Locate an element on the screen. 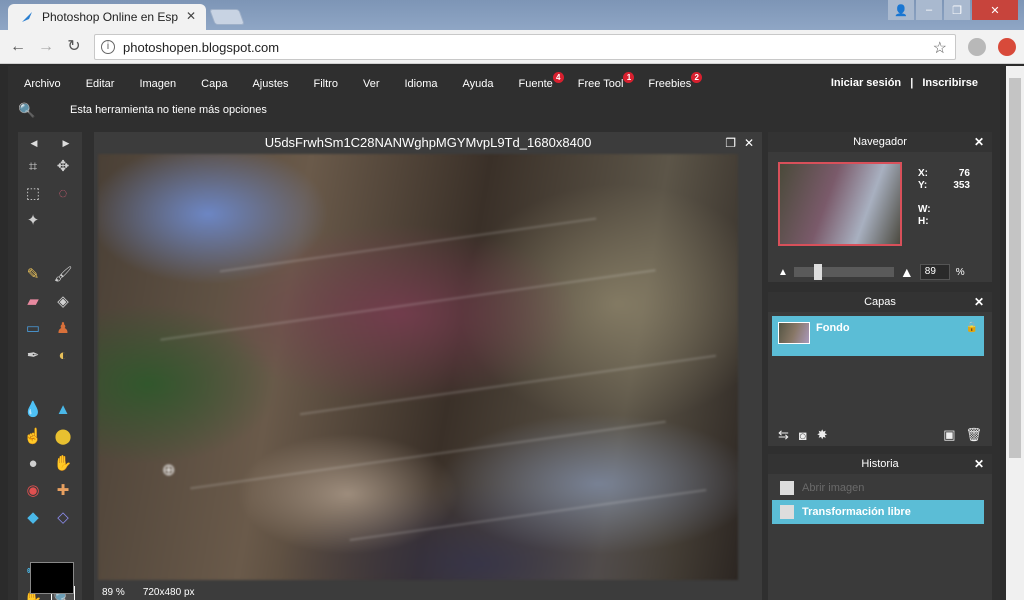 The height and width of the screenshot is (600, 1024). reload-button: ↻ is located at coordinates (74, 47).